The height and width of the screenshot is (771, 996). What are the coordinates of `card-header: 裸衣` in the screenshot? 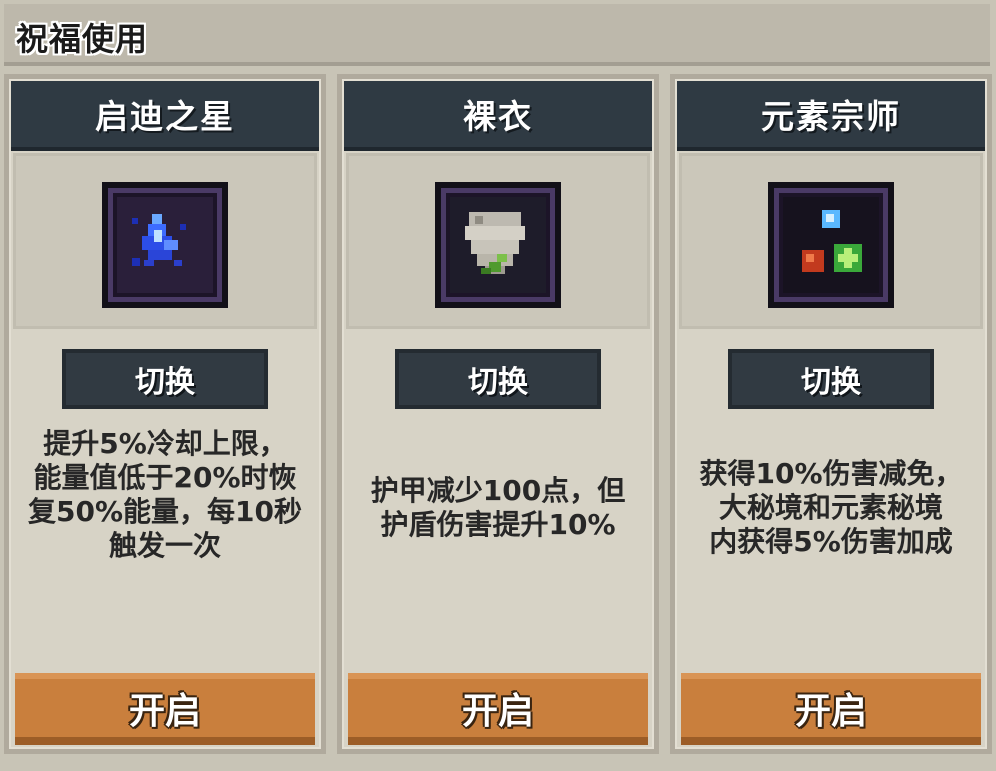 It's located at (498, 116).